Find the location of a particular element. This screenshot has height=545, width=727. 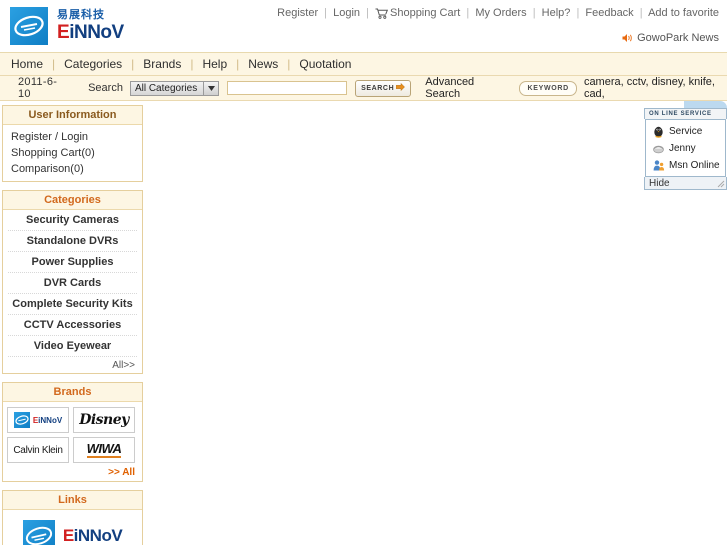

msn-icon is located at coordinates (658, 148).